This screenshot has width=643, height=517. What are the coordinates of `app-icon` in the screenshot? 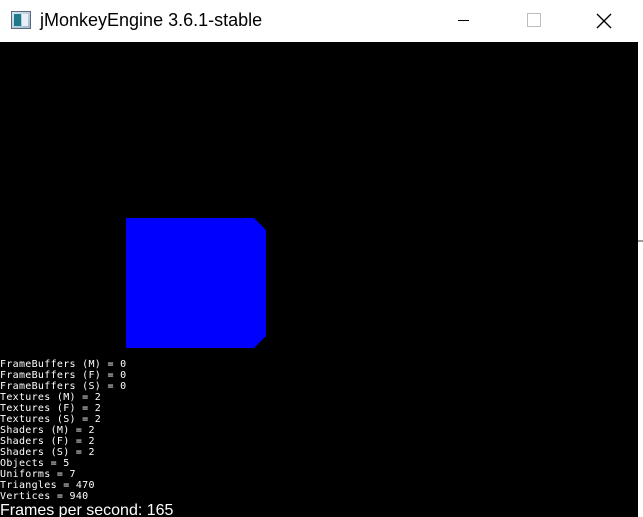 It's located at (21, 20).